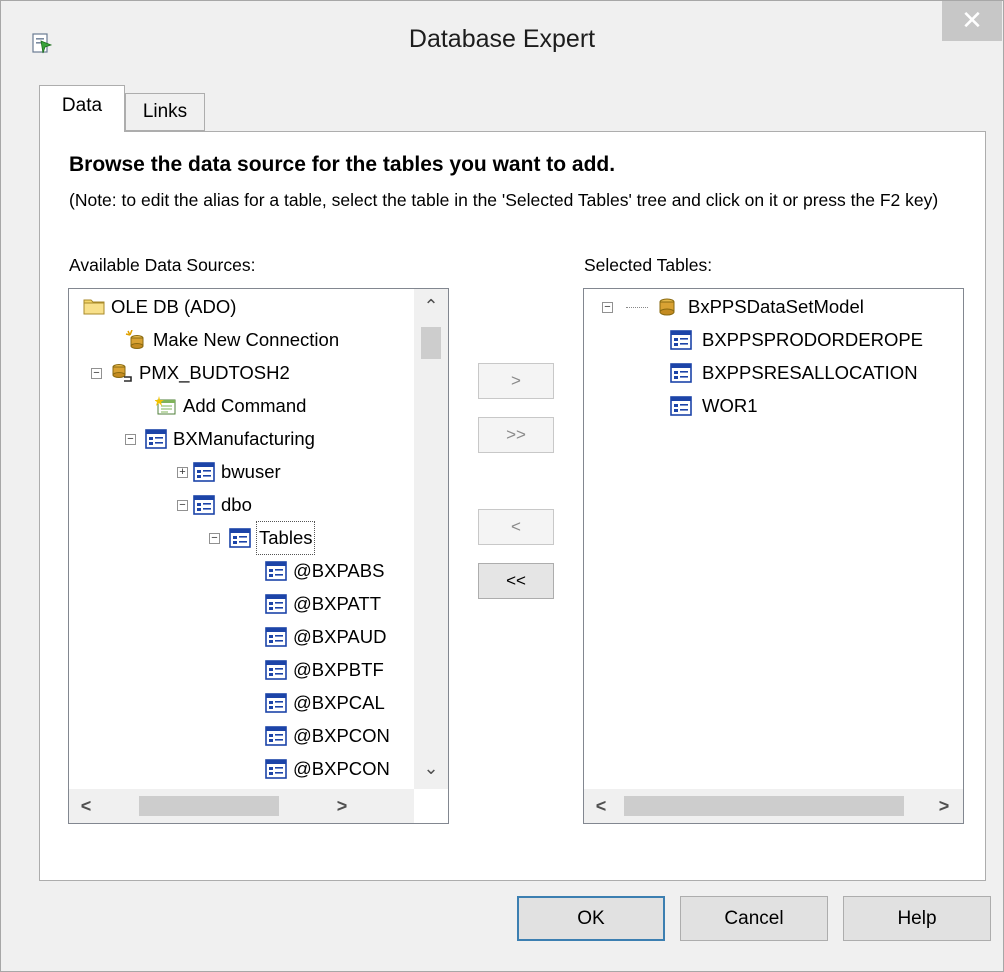  I want to click on tree-item: BXPPSRESALLOCATION, so click(773, 373).